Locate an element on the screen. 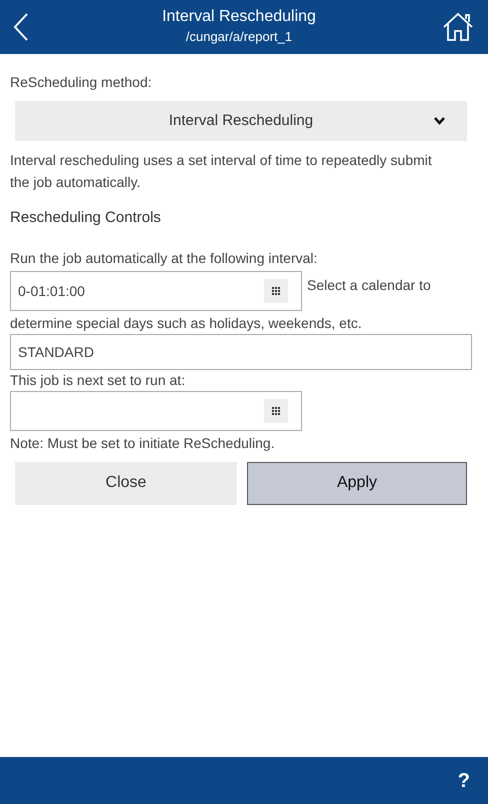 This screenshot has height=804, width=488. close-button: Close is located at coordinates (126, 483).